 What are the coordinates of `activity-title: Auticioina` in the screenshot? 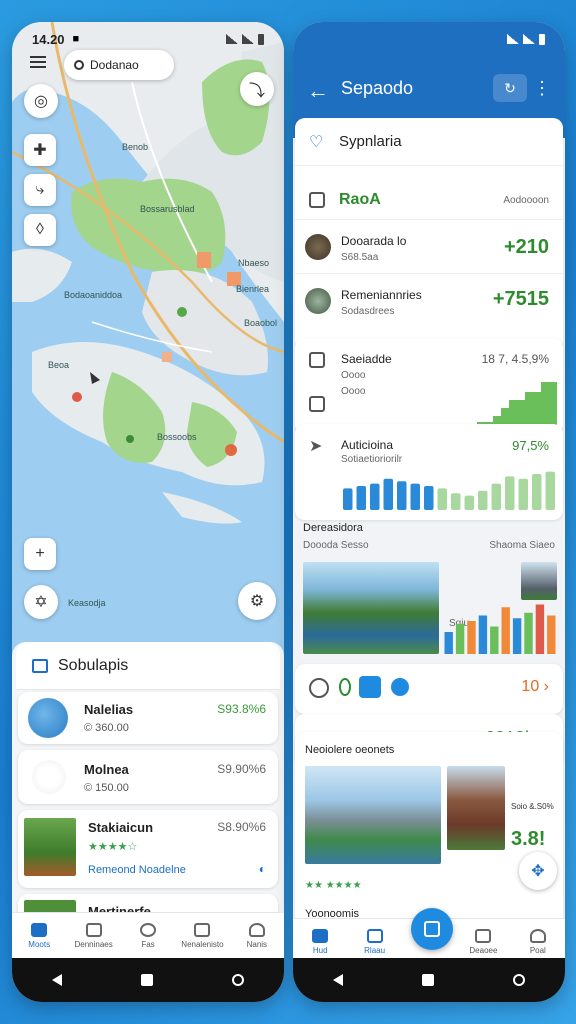 It's located at (367, 445).